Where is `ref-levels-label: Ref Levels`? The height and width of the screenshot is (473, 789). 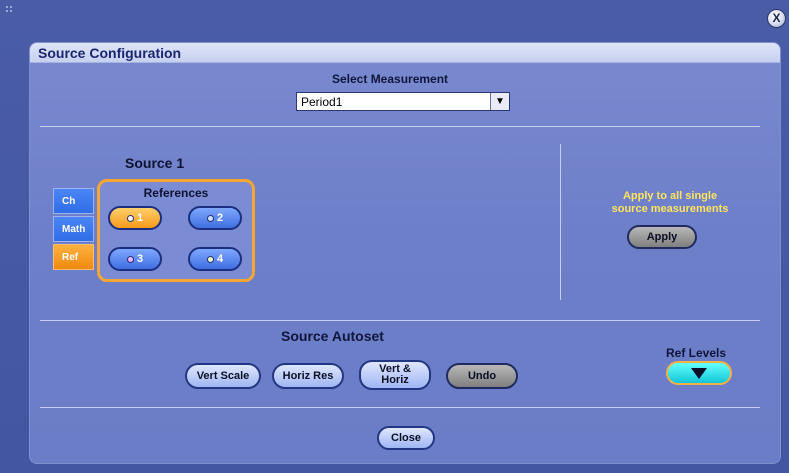 ref-levels-label: Ref Levels is located at coordinates (696, 353).